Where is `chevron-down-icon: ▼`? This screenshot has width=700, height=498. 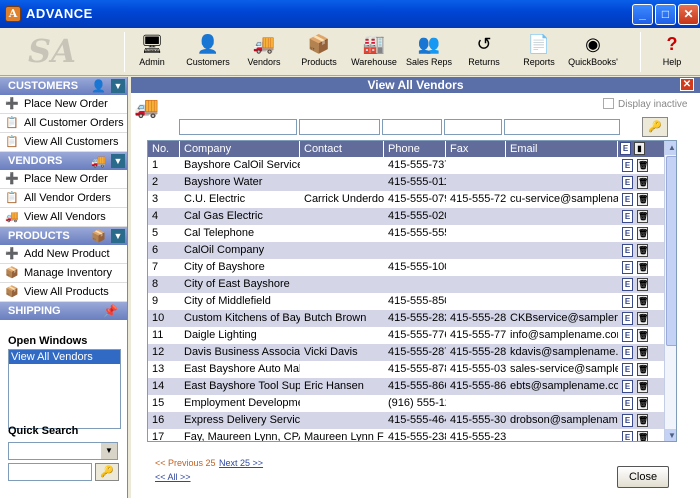 chevron-down-icon: ▼ is located at coordinates (109, 451).